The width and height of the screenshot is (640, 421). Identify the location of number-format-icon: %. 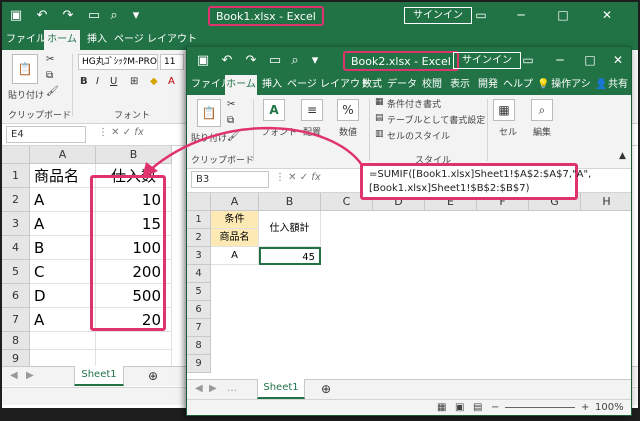
(348, 110).